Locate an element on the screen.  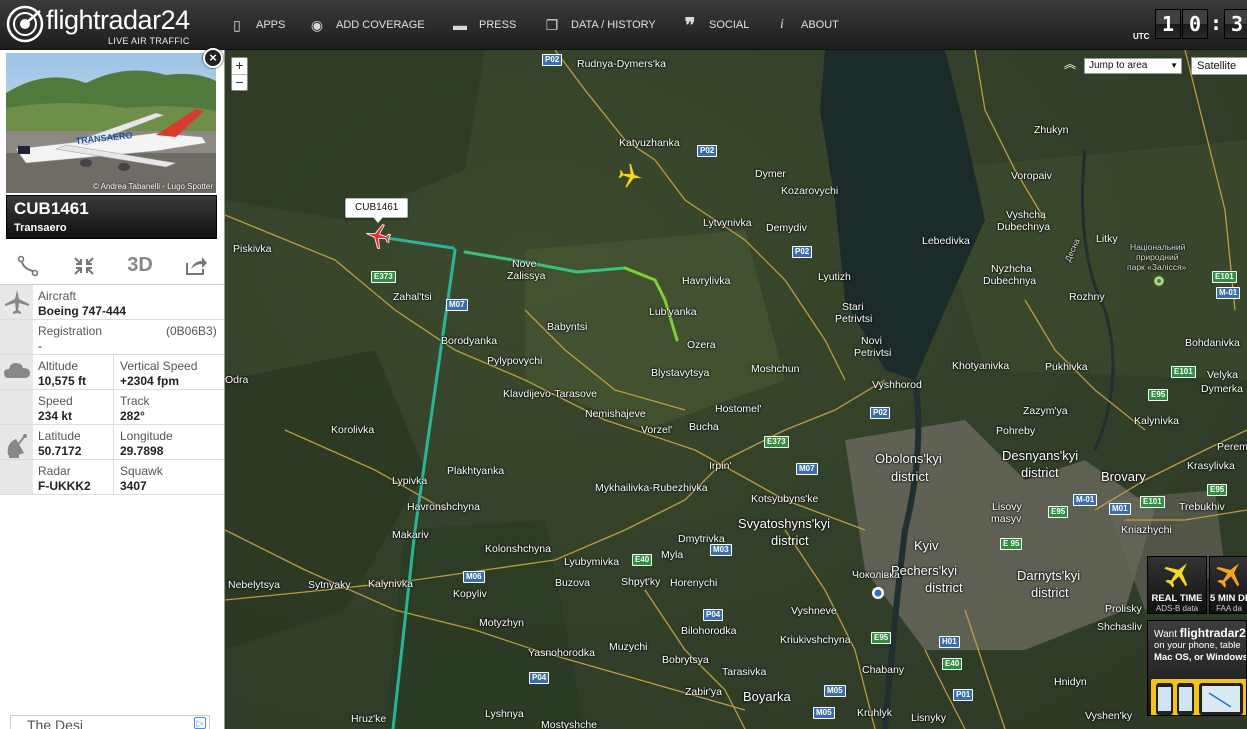
zoom-in-button: + is located at coordinates (239, 66).